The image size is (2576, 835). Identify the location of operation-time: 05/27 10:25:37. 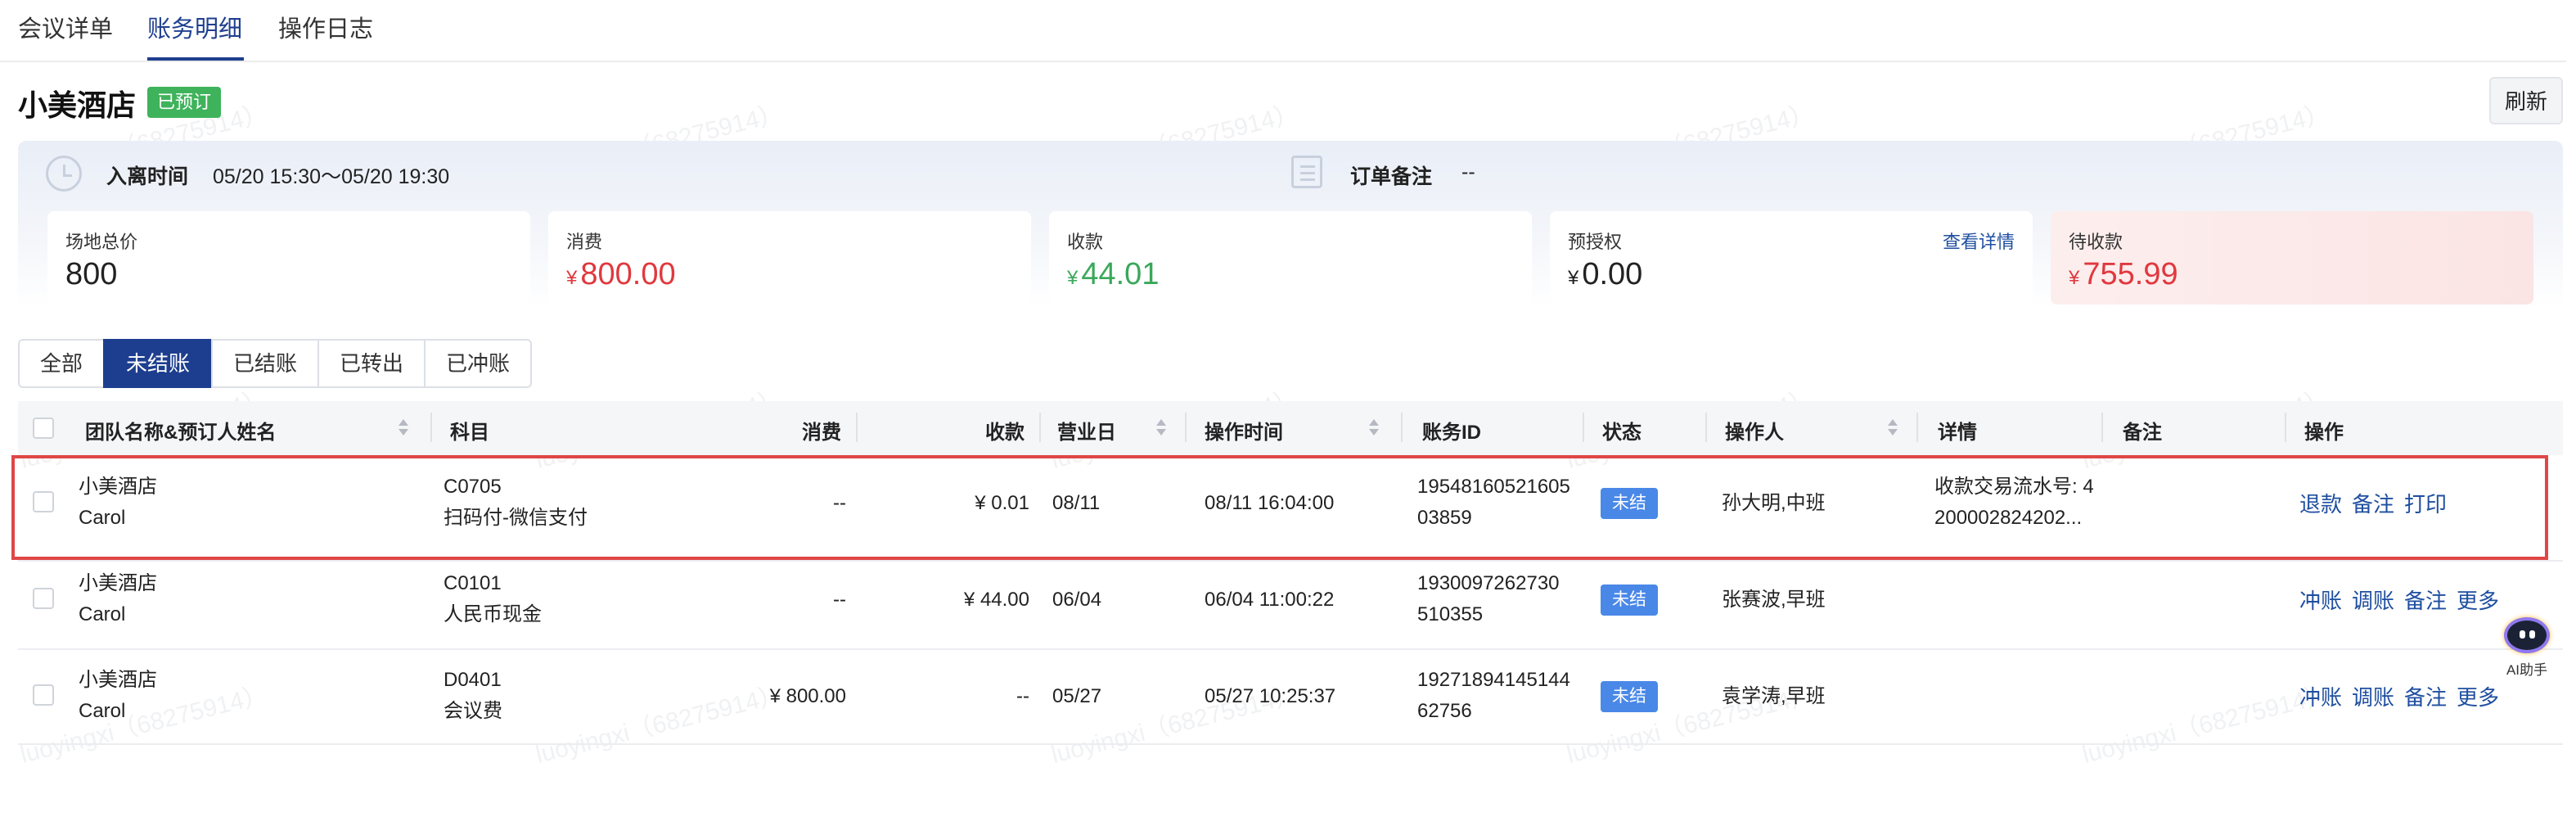
(1270, 696).